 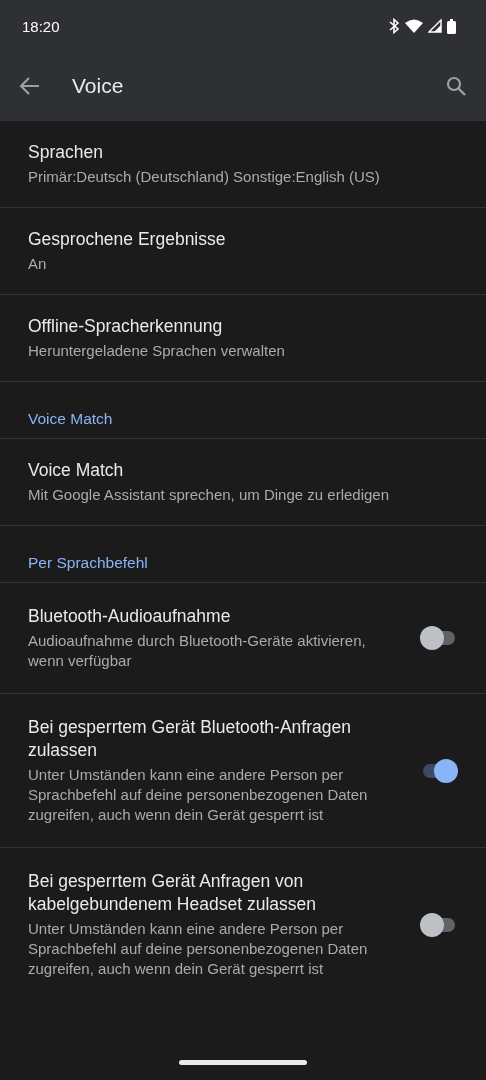 I want to click on setting-description: Audioaufnahme durch Bluetooth-Geräte aktivieren, wenn verfügbar, so click(x=197, y=651).